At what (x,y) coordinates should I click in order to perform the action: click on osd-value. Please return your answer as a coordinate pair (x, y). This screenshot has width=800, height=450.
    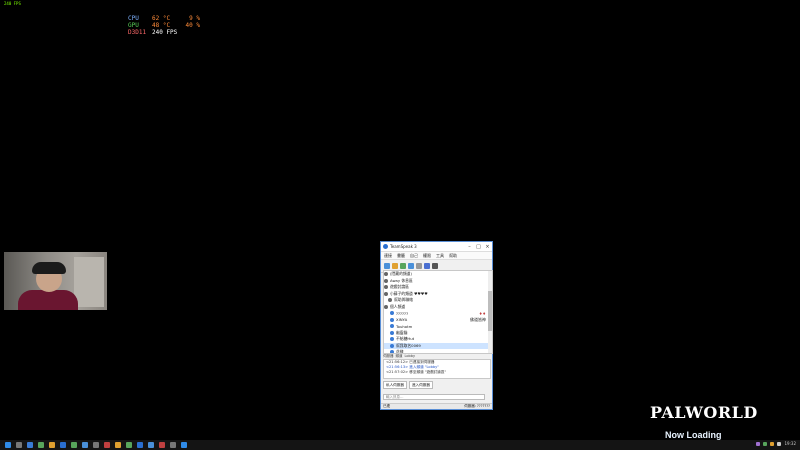
    Looking at the image, I should click on (190, 32).